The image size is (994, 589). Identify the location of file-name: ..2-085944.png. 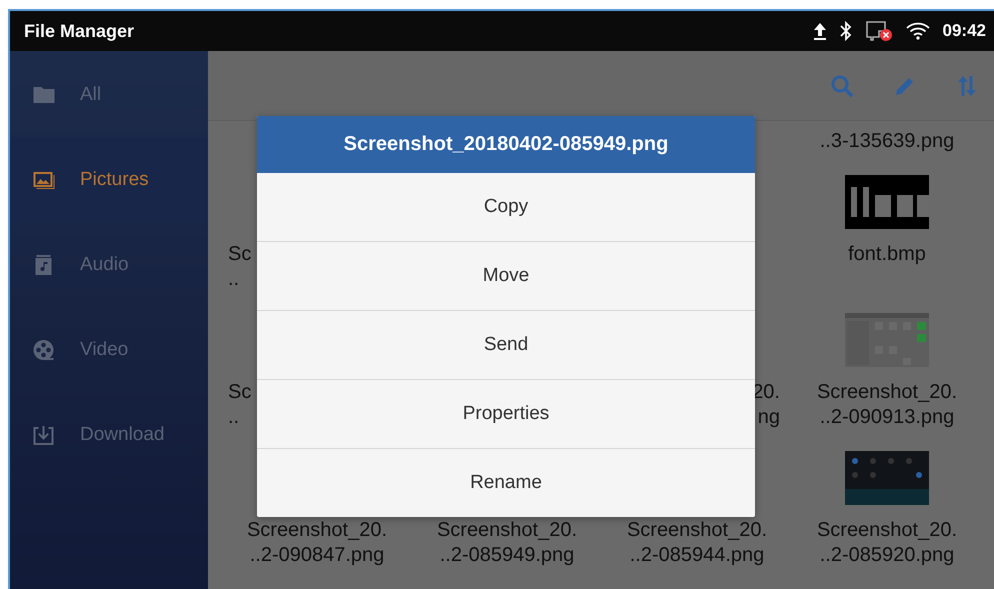
(697, 555).